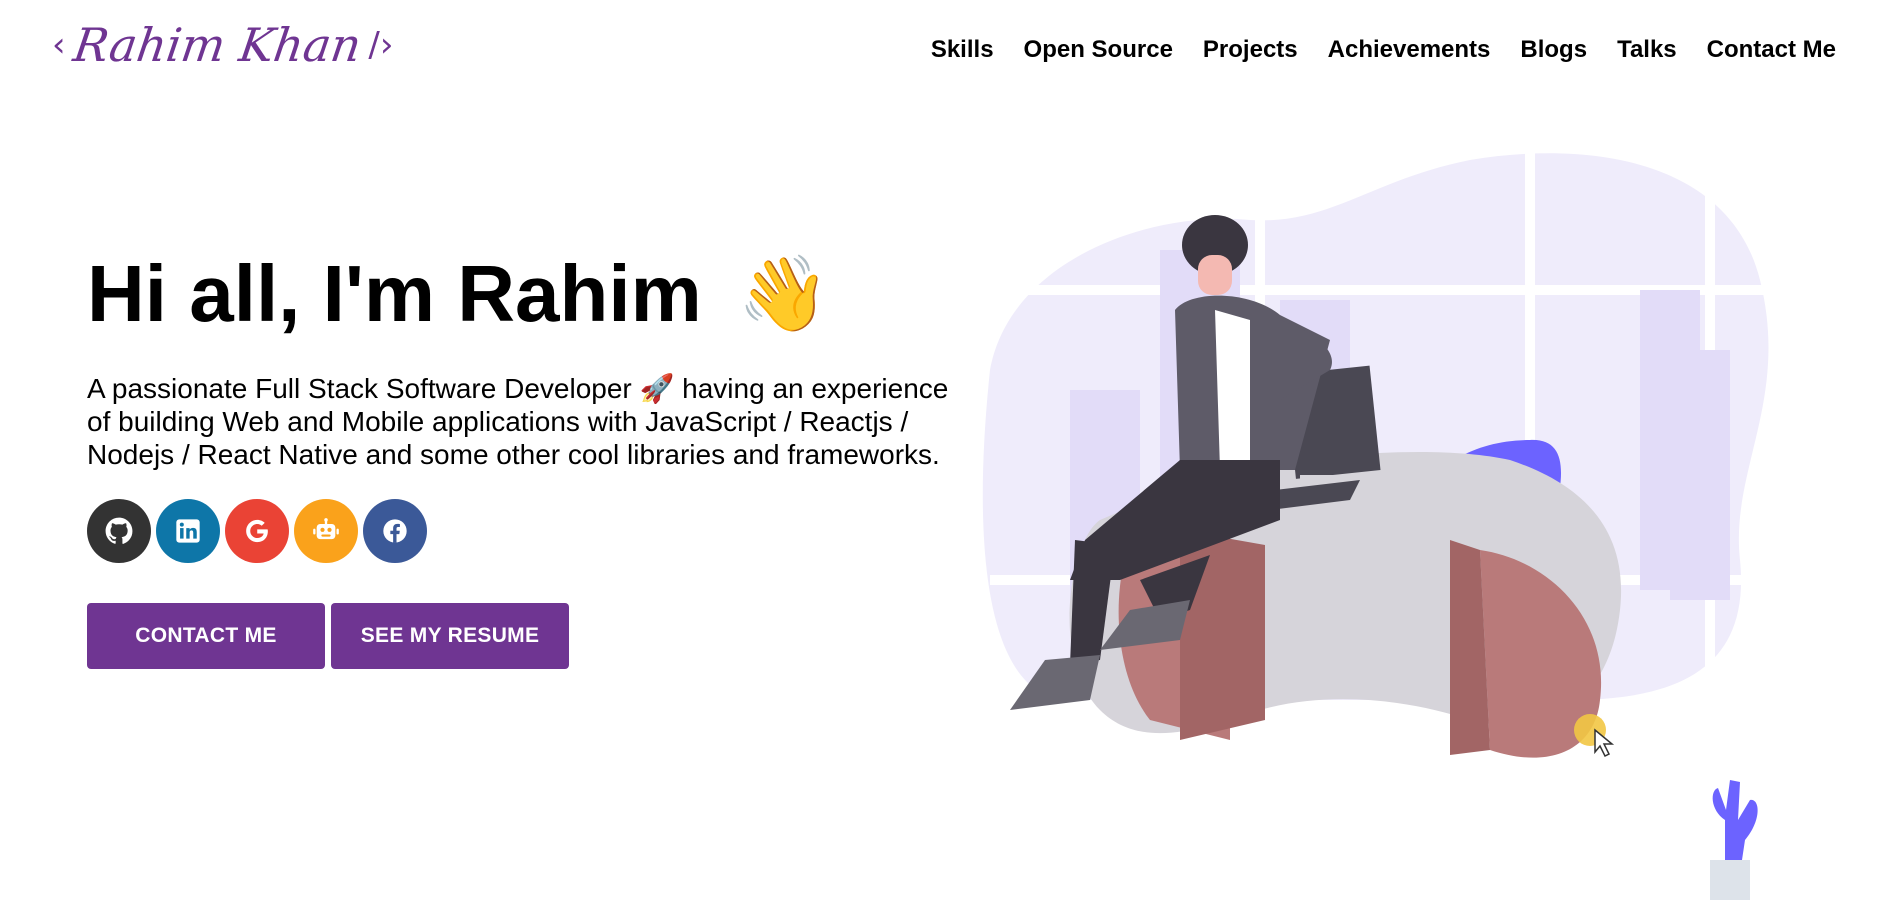 This screenshot has height=912, width=1881. What do you see at coordinates (1098, 50) in the screenshot?
I see `nav-open-source: Open Source` at bounding box center [1098, 50].